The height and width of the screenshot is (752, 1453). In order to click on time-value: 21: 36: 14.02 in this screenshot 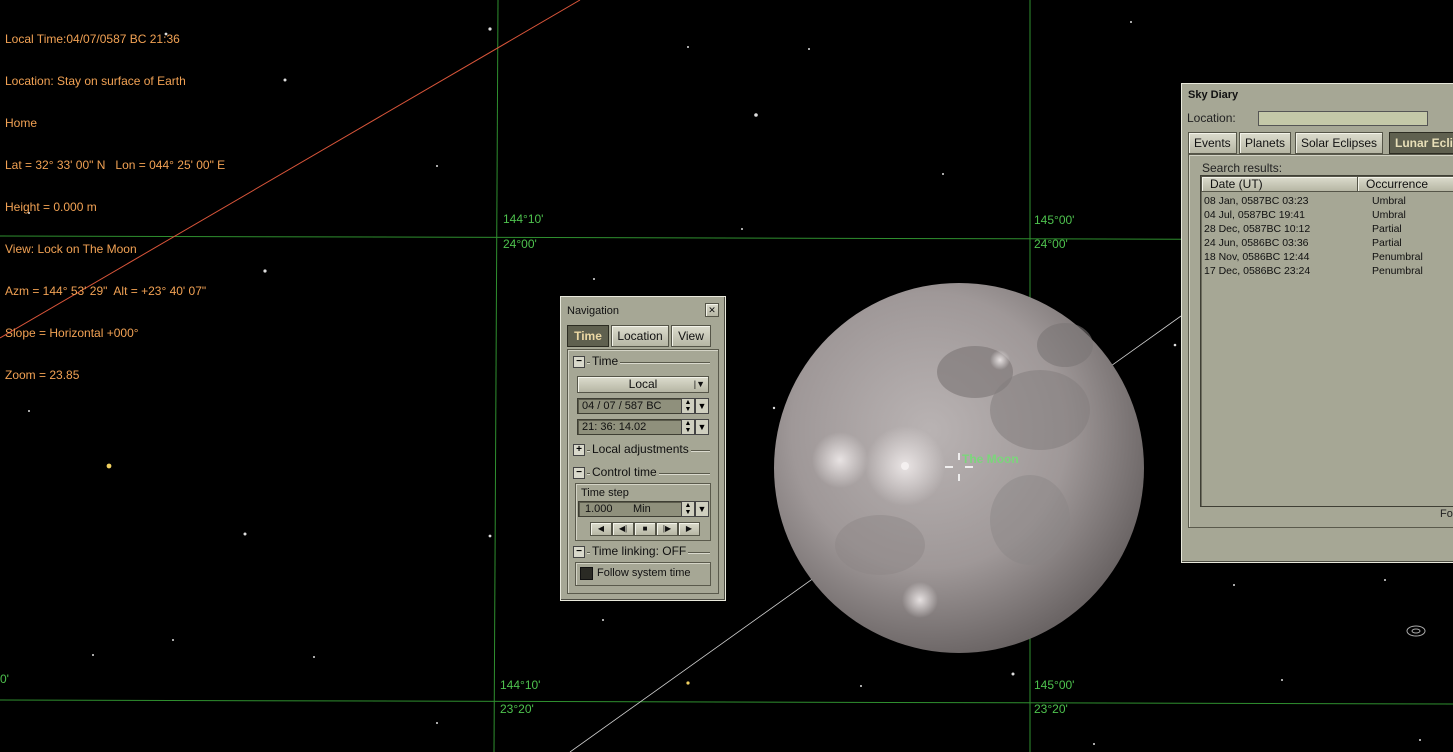, I will do `click(614, 427)`.